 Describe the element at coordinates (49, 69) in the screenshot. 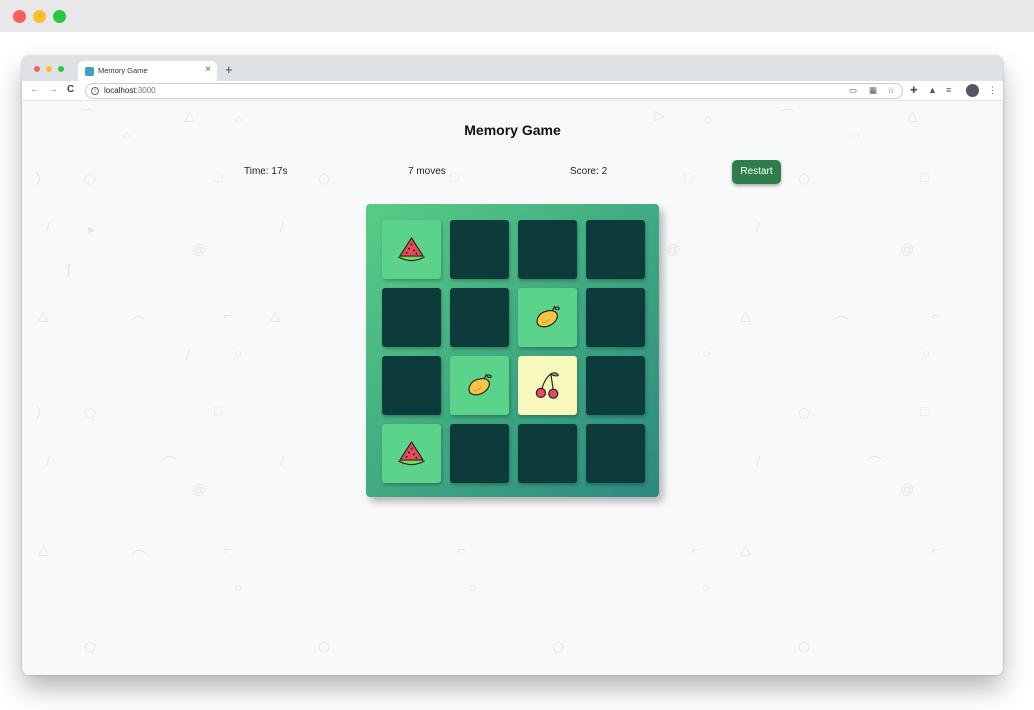

I see `browser-minimize-icon` at that location.